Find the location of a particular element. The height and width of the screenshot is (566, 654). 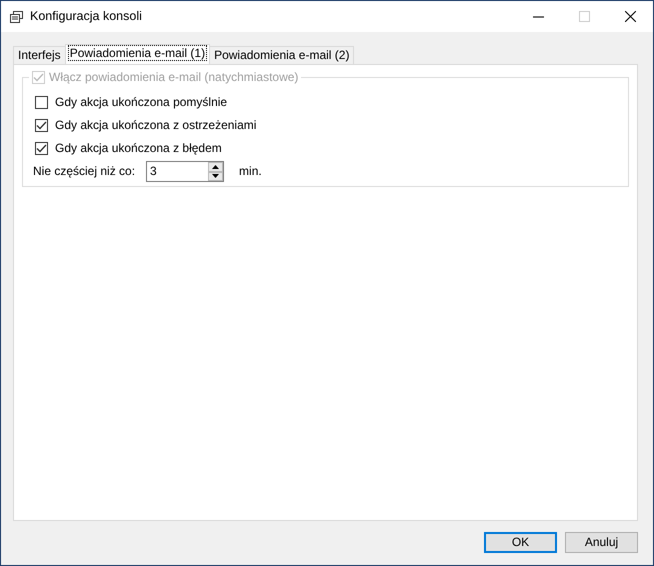

close-icon is located at coordinates (630, 16).